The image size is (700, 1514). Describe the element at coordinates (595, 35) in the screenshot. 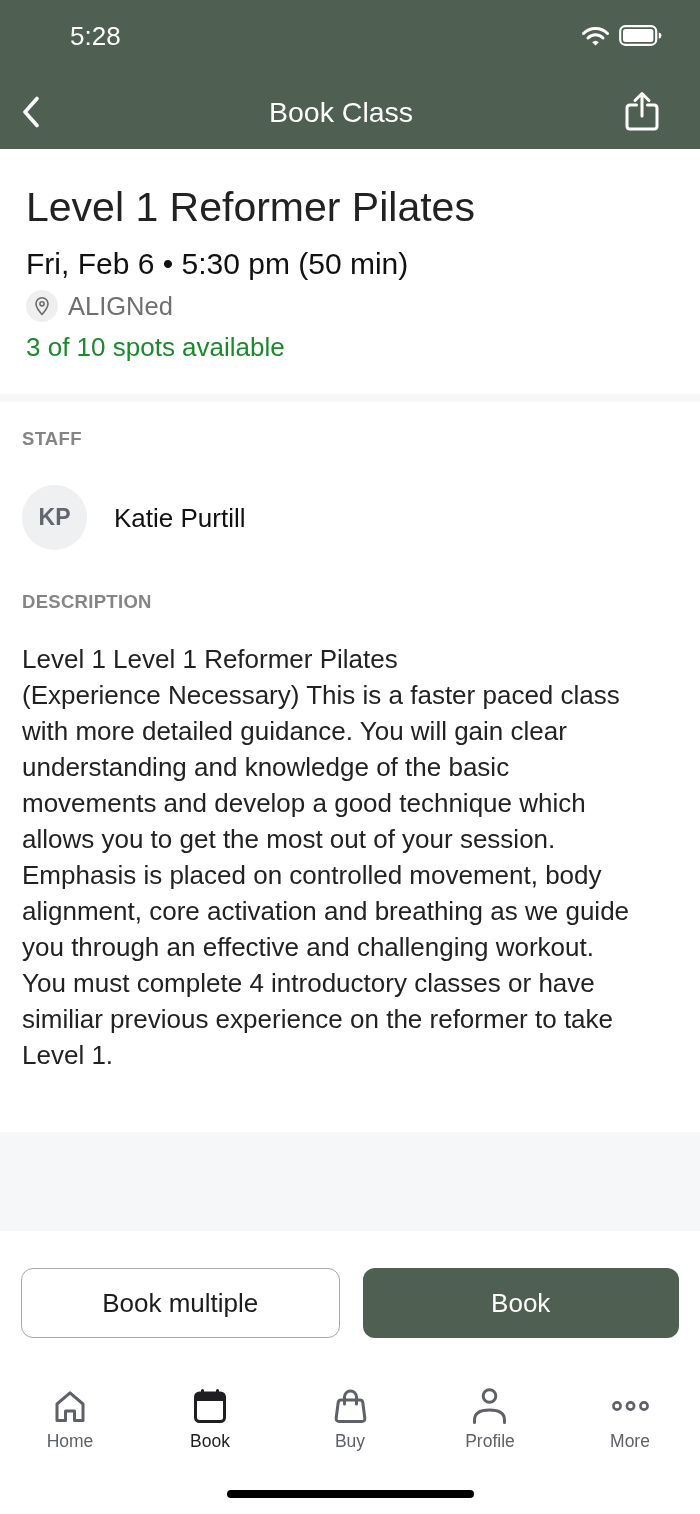

I see `wifi-icon` at that location.